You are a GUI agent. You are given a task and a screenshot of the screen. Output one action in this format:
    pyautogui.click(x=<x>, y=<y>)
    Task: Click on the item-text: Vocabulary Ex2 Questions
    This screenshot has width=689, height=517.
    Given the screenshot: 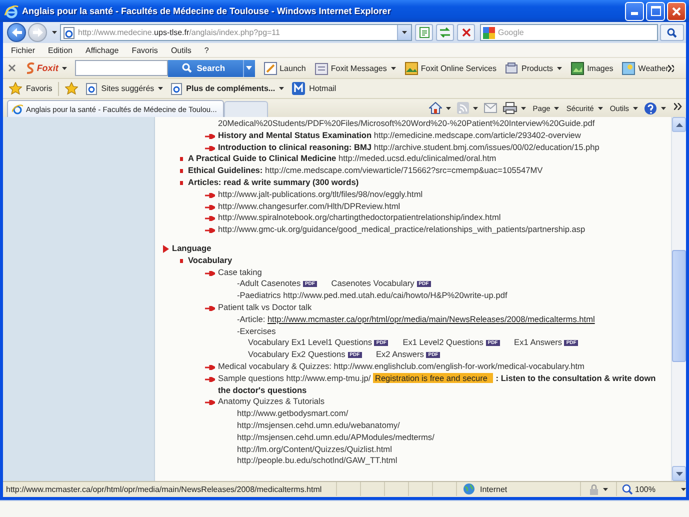 What is the action you would take?
    pyautogui.click(x=297, y=354)
    